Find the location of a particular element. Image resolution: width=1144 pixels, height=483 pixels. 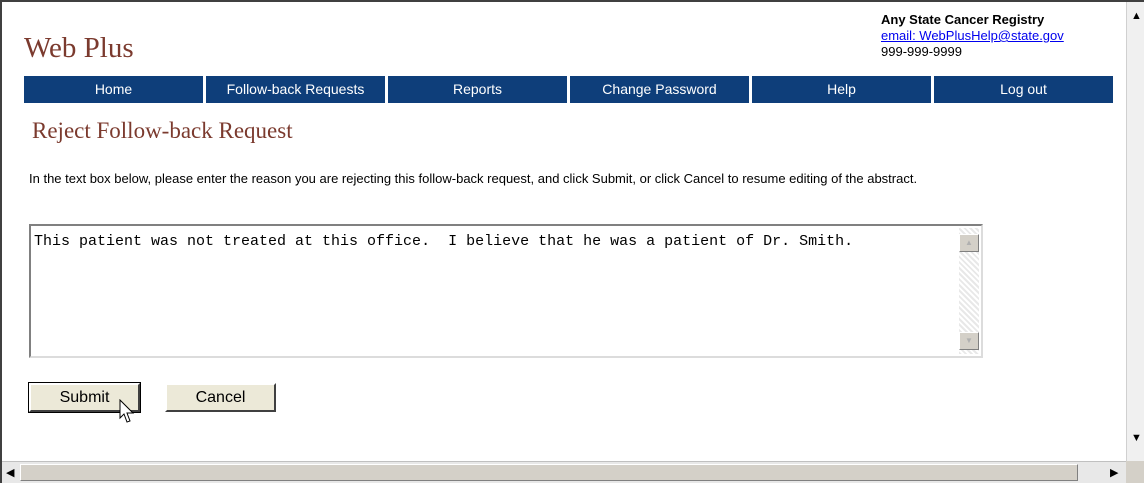

page-horizontal-scrollbar: ◀ ▶ is located at coordinates (564, 472).